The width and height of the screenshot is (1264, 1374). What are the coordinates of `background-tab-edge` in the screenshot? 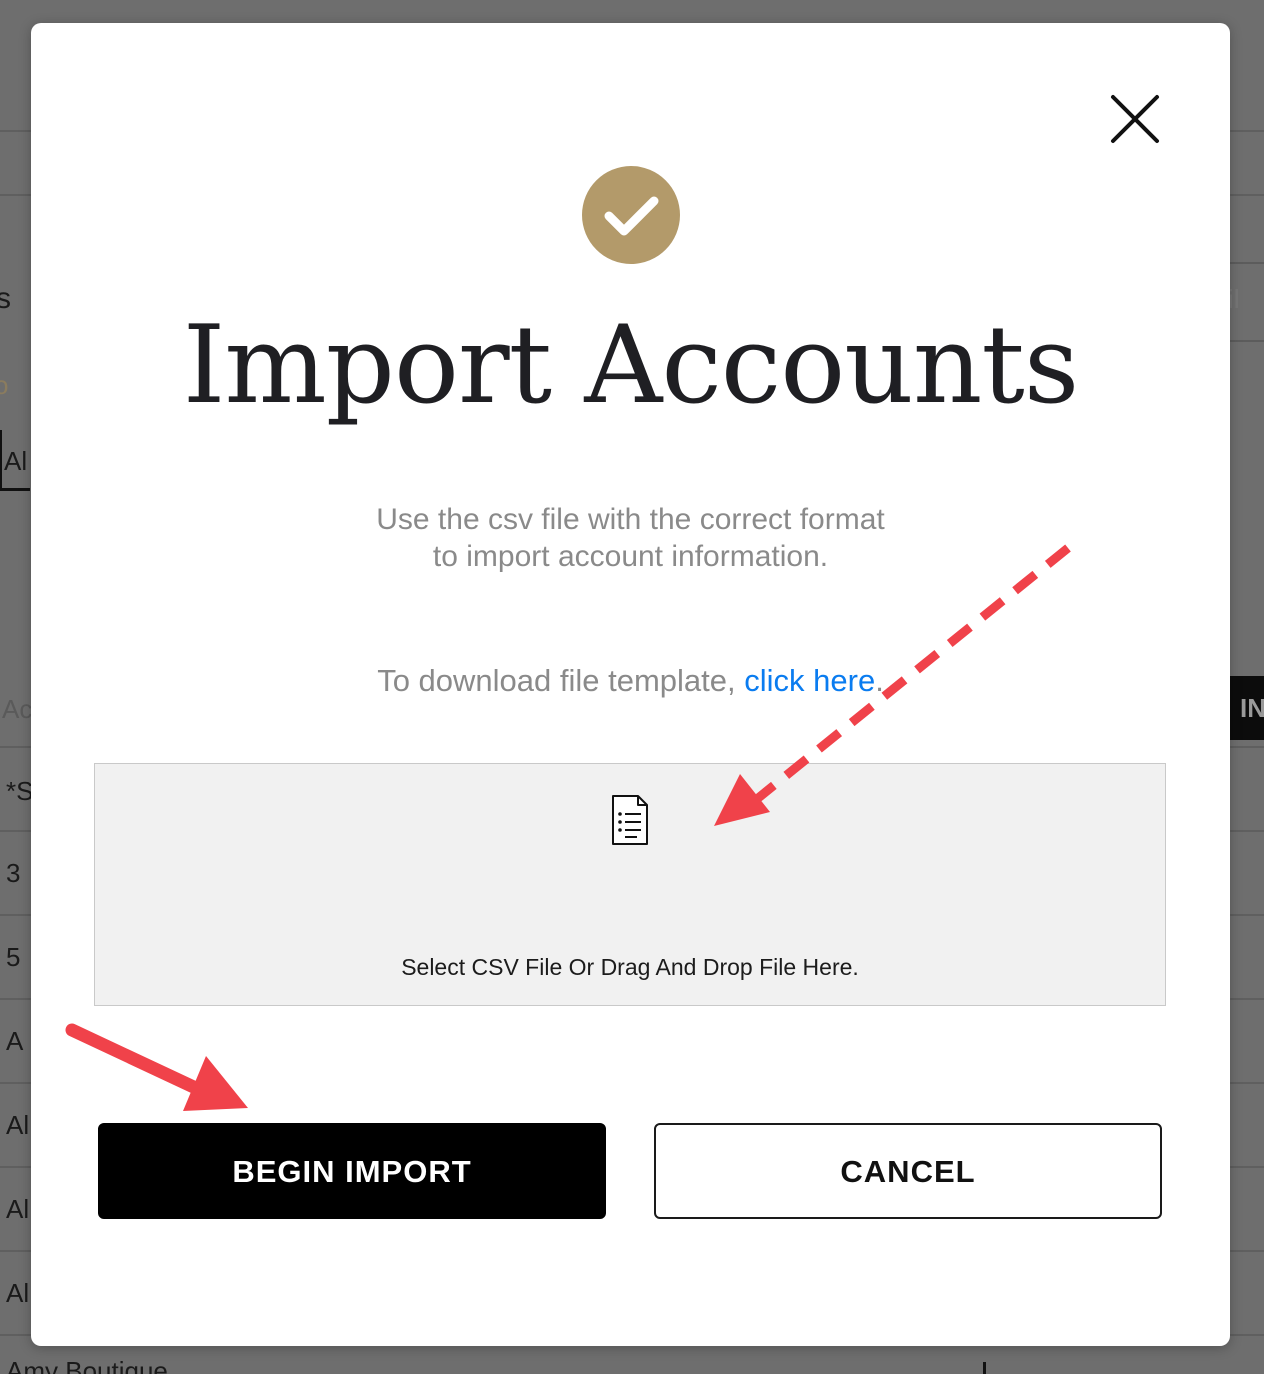 It's located at (1, 460).